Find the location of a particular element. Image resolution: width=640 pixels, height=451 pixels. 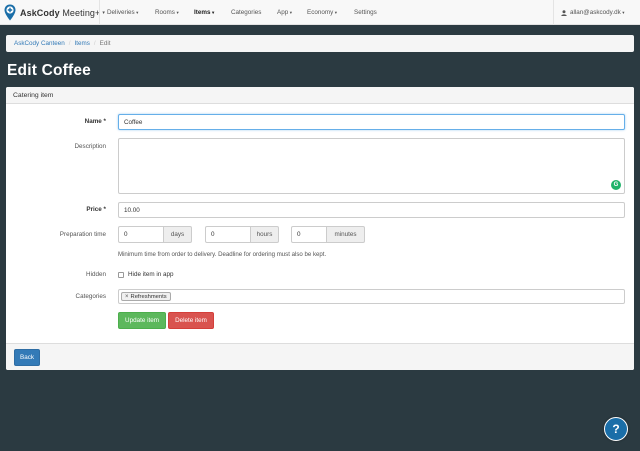

nav-categories: Categories is located at coordinates (246, 12).